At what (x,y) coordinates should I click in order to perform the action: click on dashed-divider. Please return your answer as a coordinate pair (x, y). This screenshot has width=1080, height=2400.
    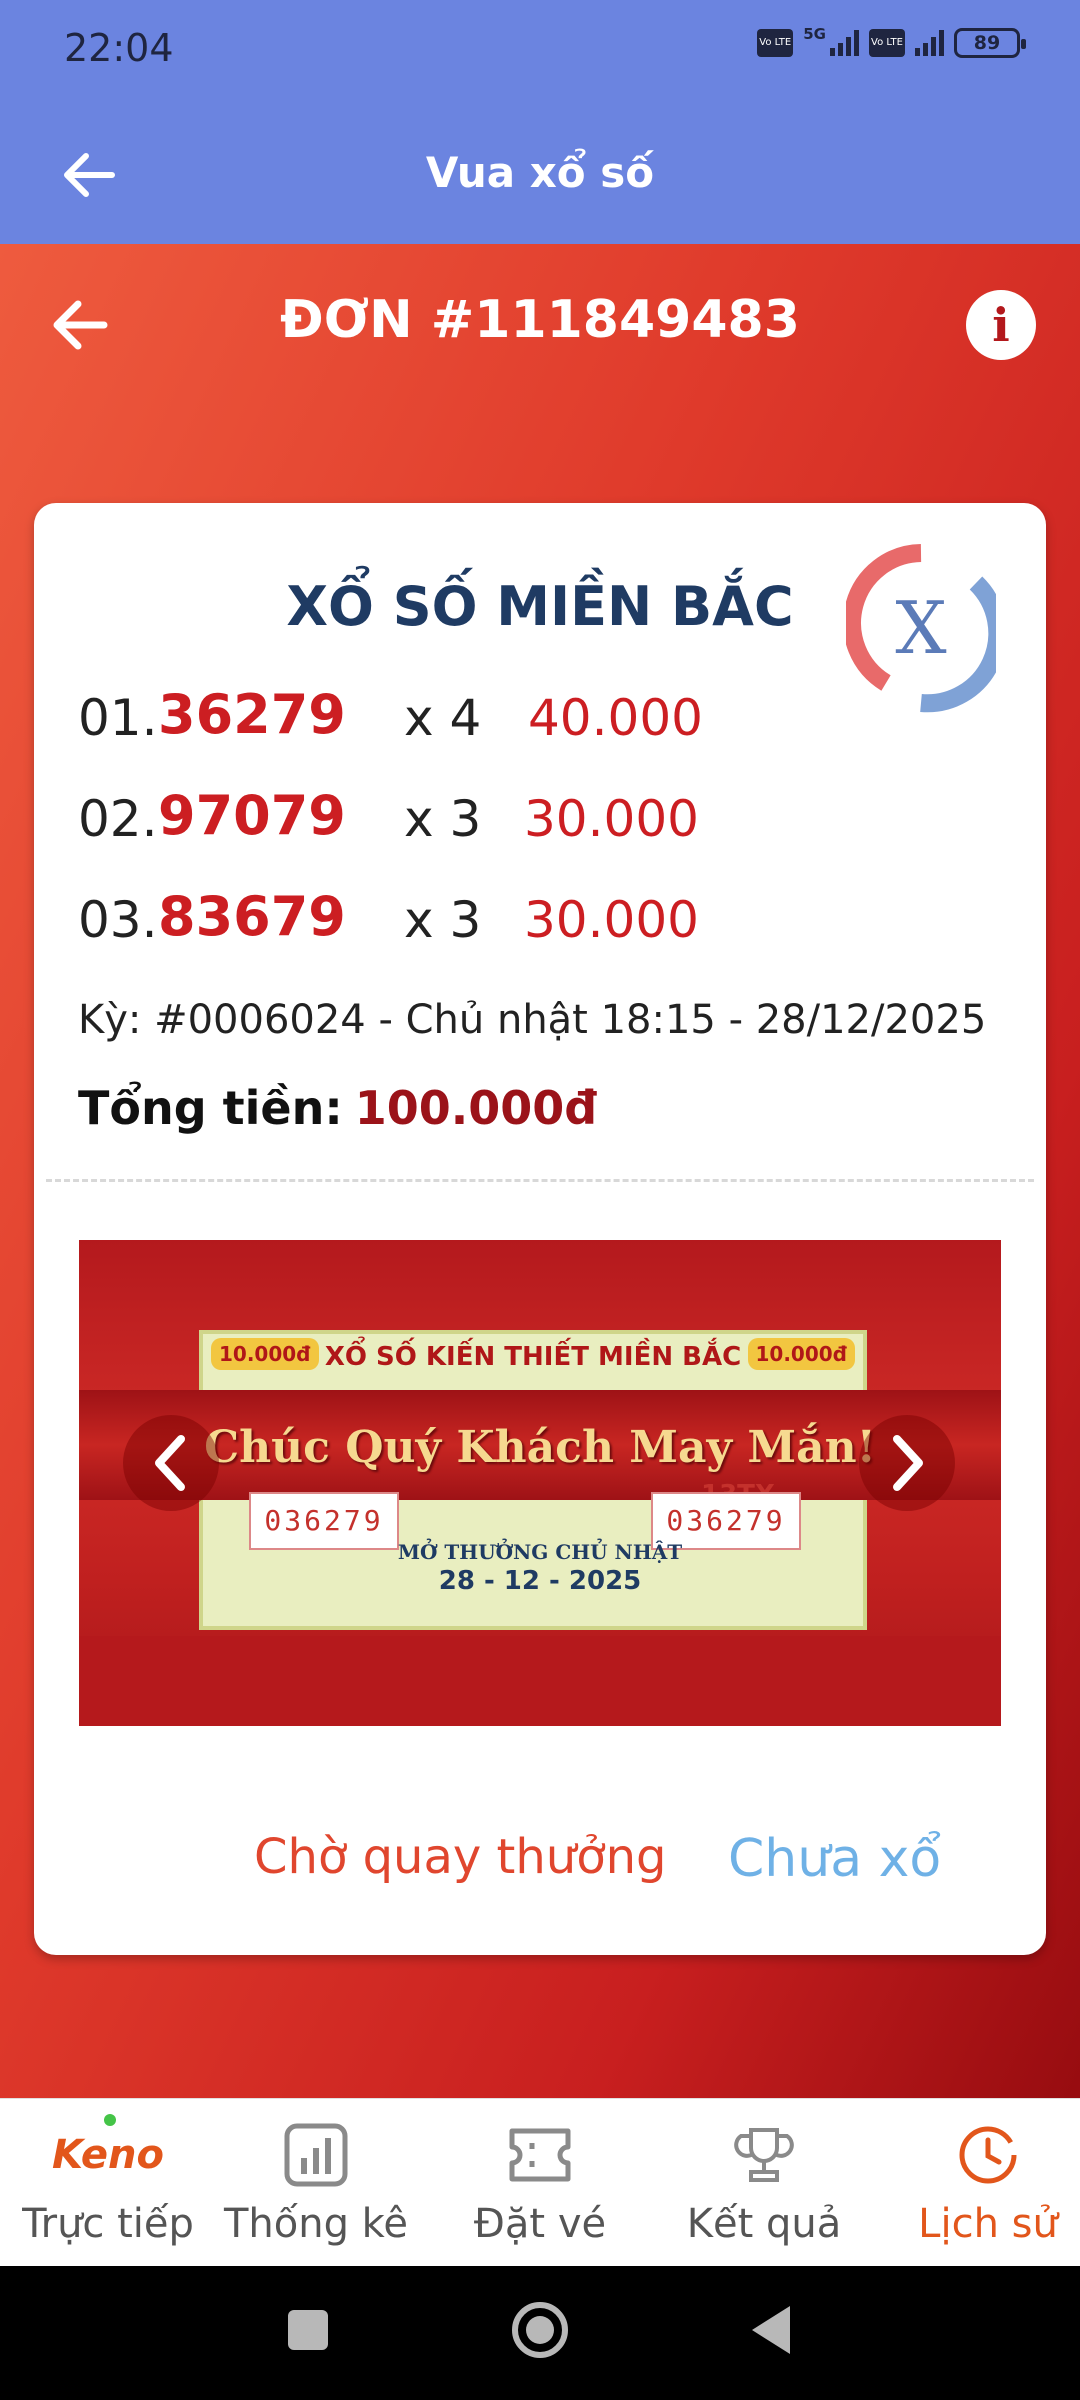
    Looking at the image, I should click on (540, 1180).